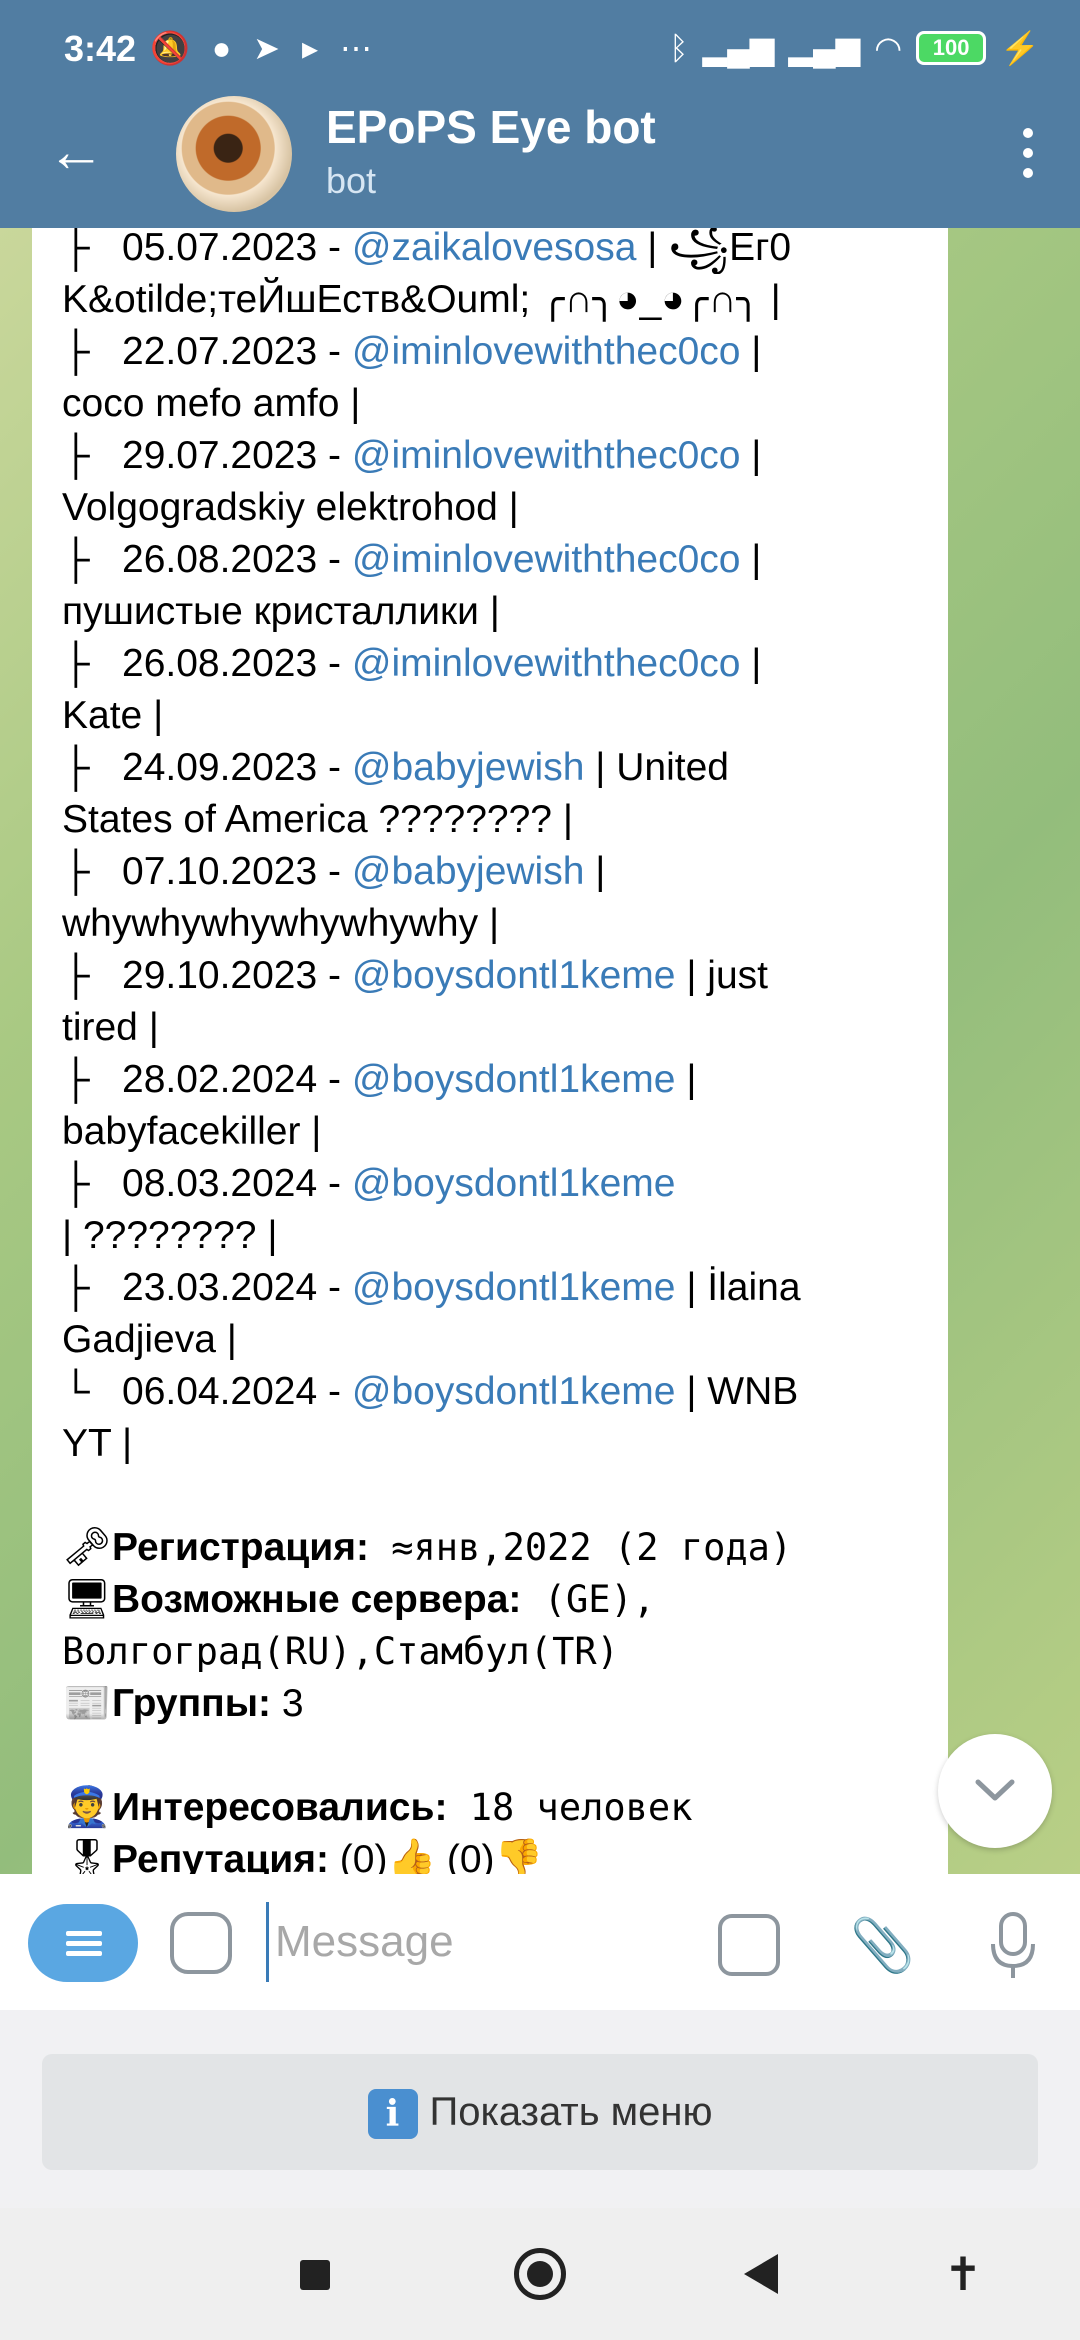 The height and width of the screenshot is (2340, 1080). Describe the element at coordinates (87, 1703) in the screenshot. I see `newspaper-icon: 📰` at that location.